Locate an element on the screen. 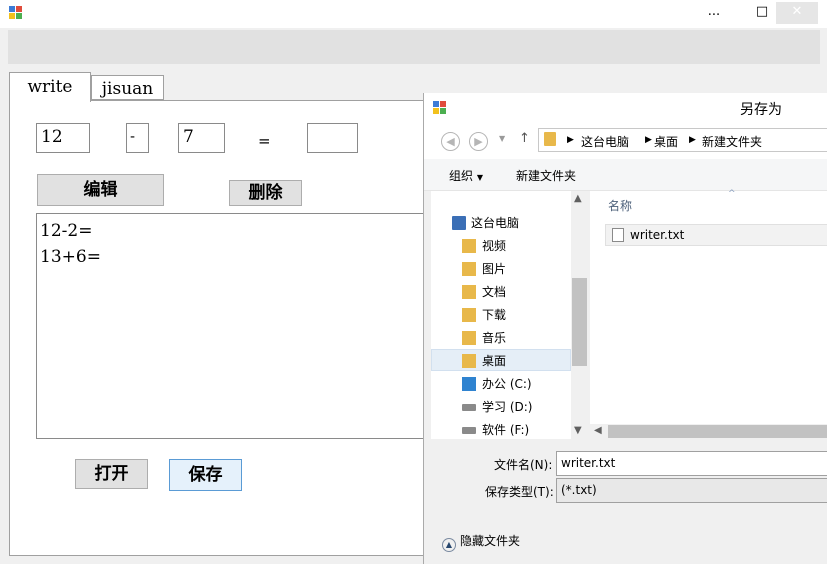  scroll-up-icon: ▲ is located at coordinates (578, 198).